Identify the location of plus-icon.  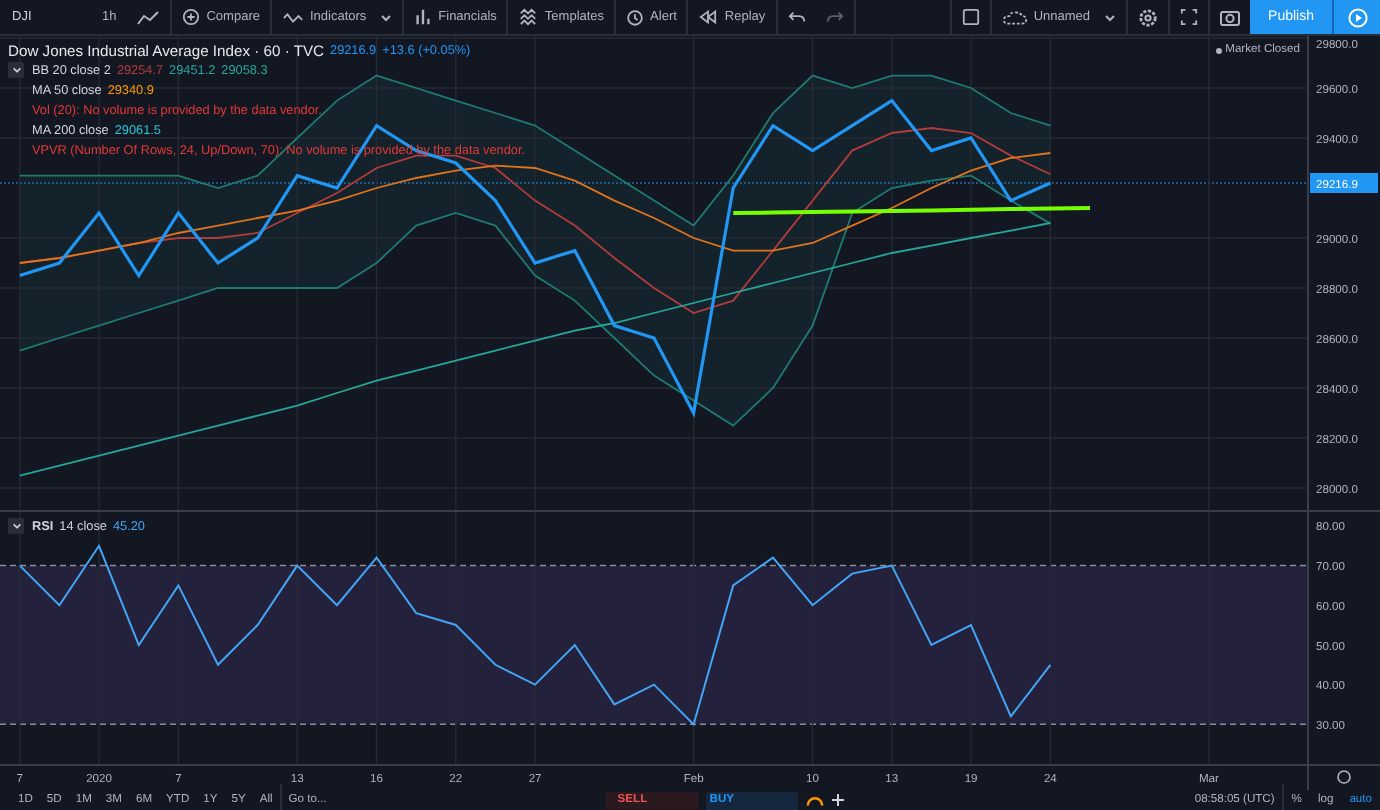
(837, 800).